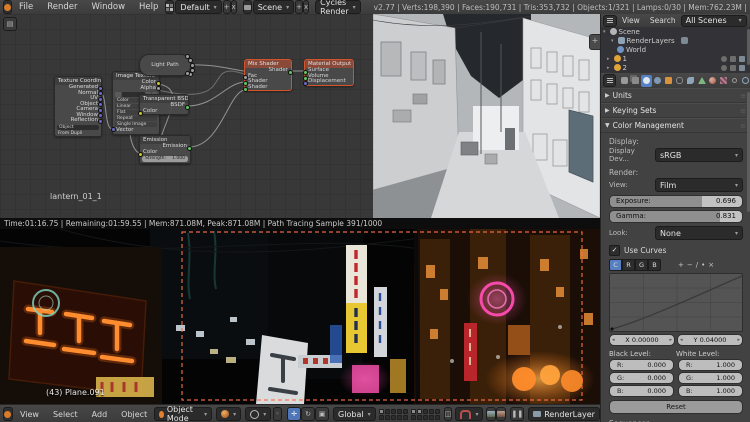  I want to click on display-device-select: sRGB ▾, so click(699, 155).